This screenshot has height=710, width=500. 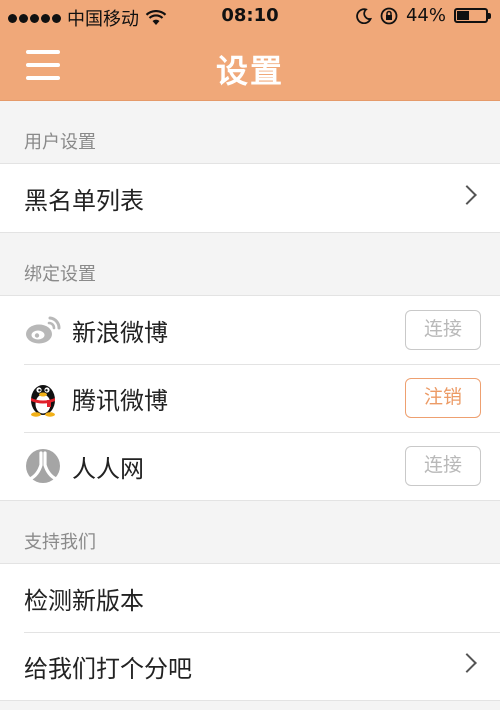 What do you see at coordinates (250, 16) in the screenshot?
I see `status-bar: 中国移动 08:10 44%` at bounding box center [250, 16].